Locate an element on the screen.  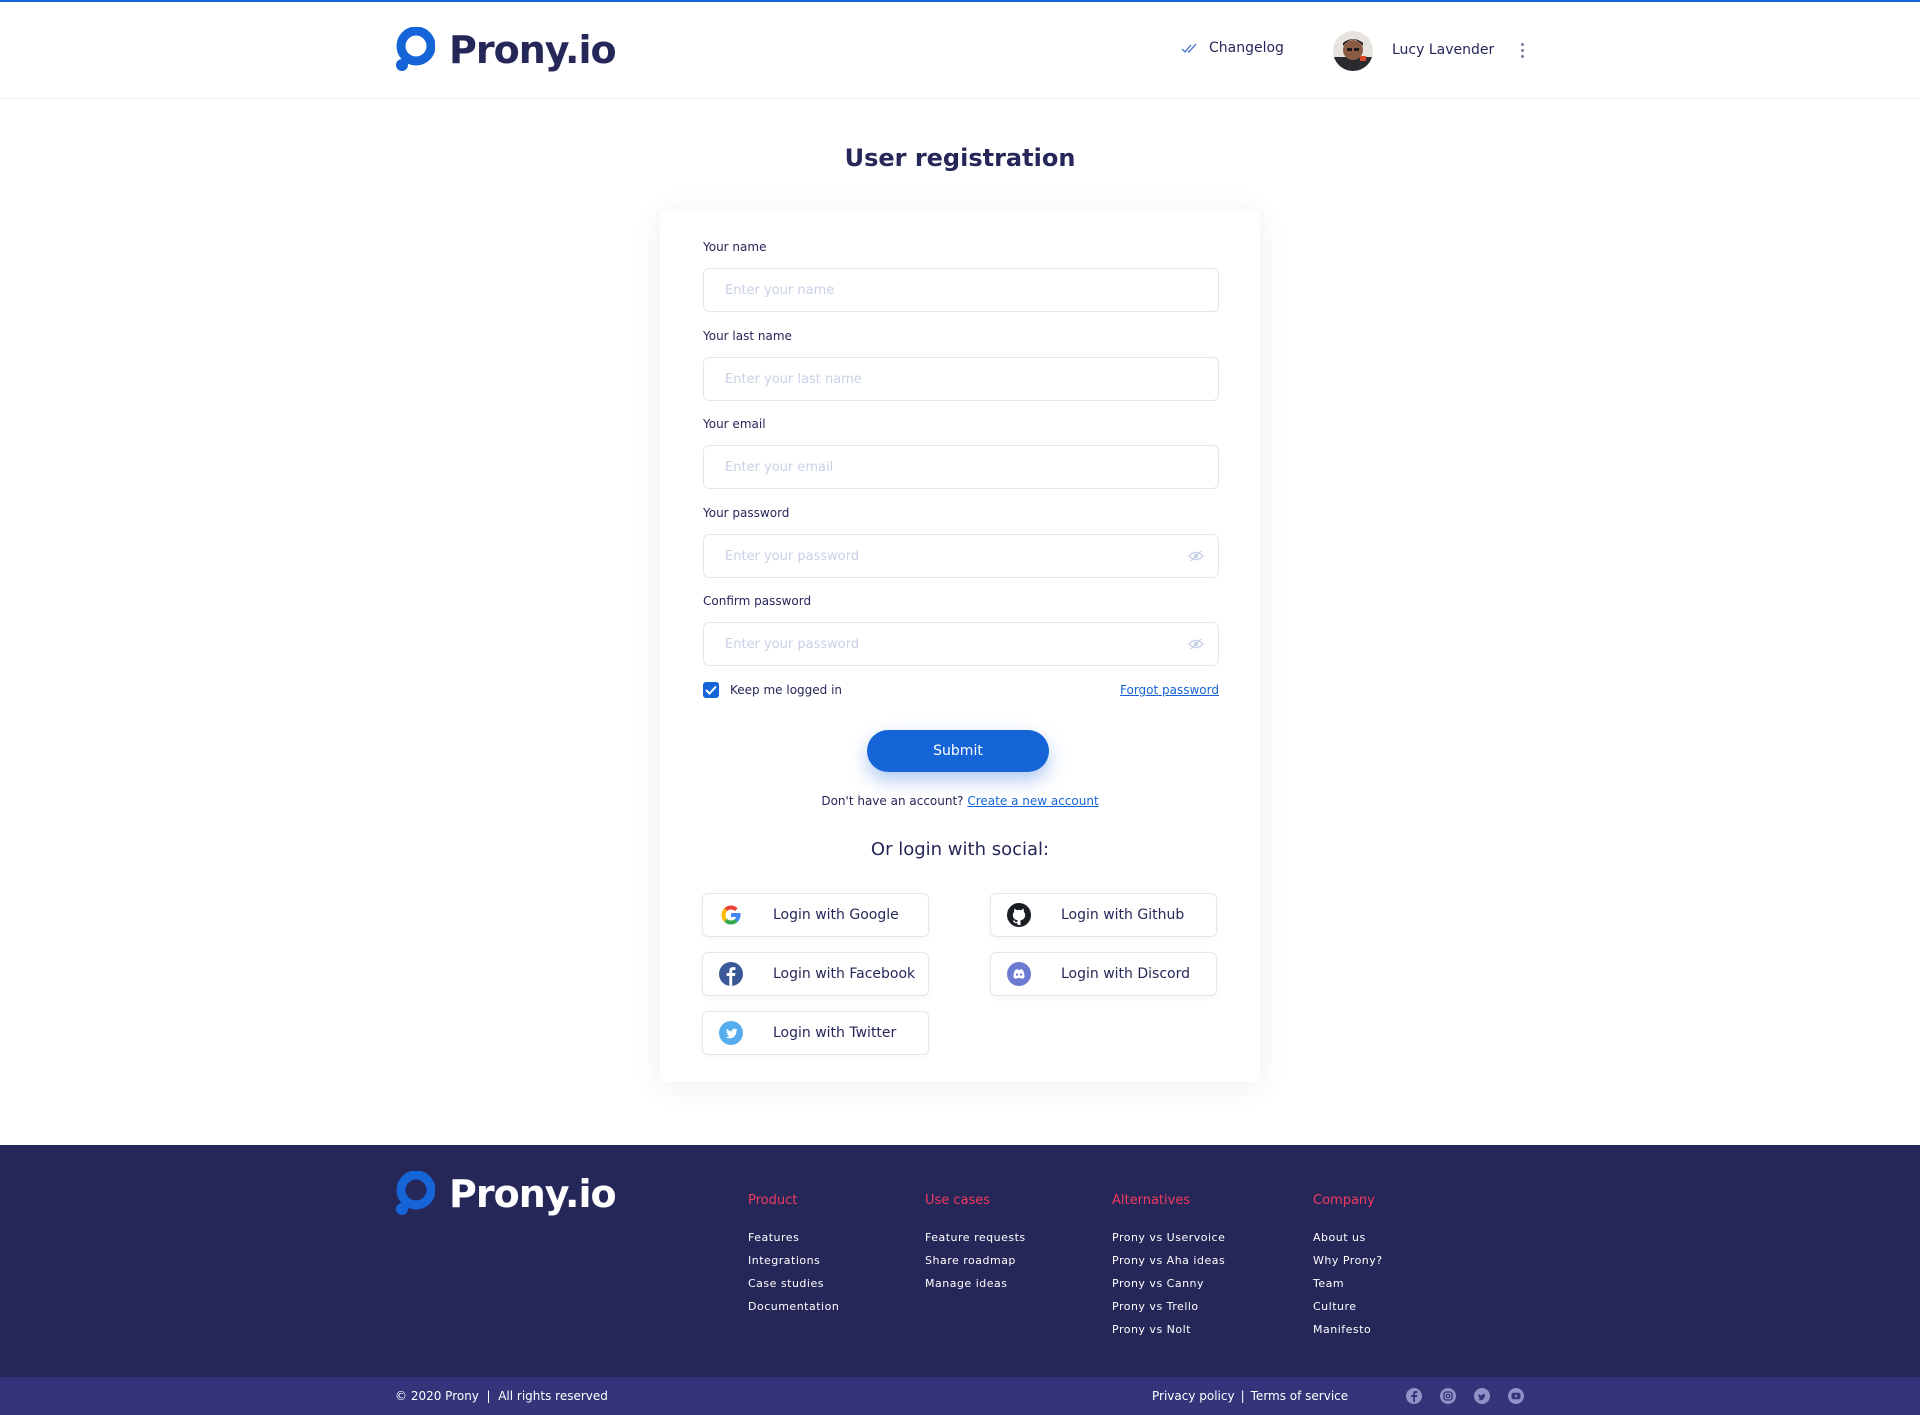
footer-link: Manifesto is located at coordinates (1348, 1329).